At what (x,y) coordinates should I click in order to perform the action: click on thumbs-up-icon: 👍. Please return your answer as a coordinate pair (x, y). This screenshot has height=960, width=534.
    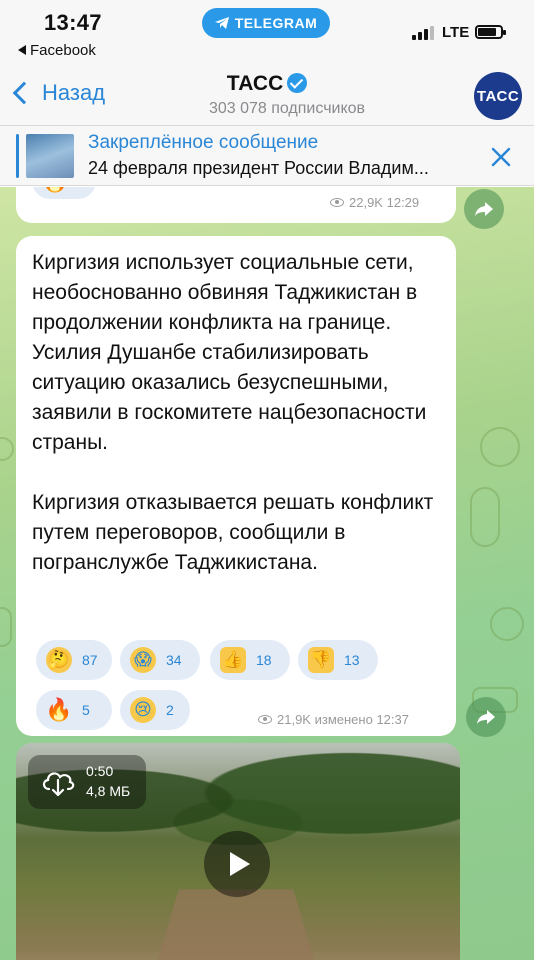
    Looking at the image, I should click on (233, 660).